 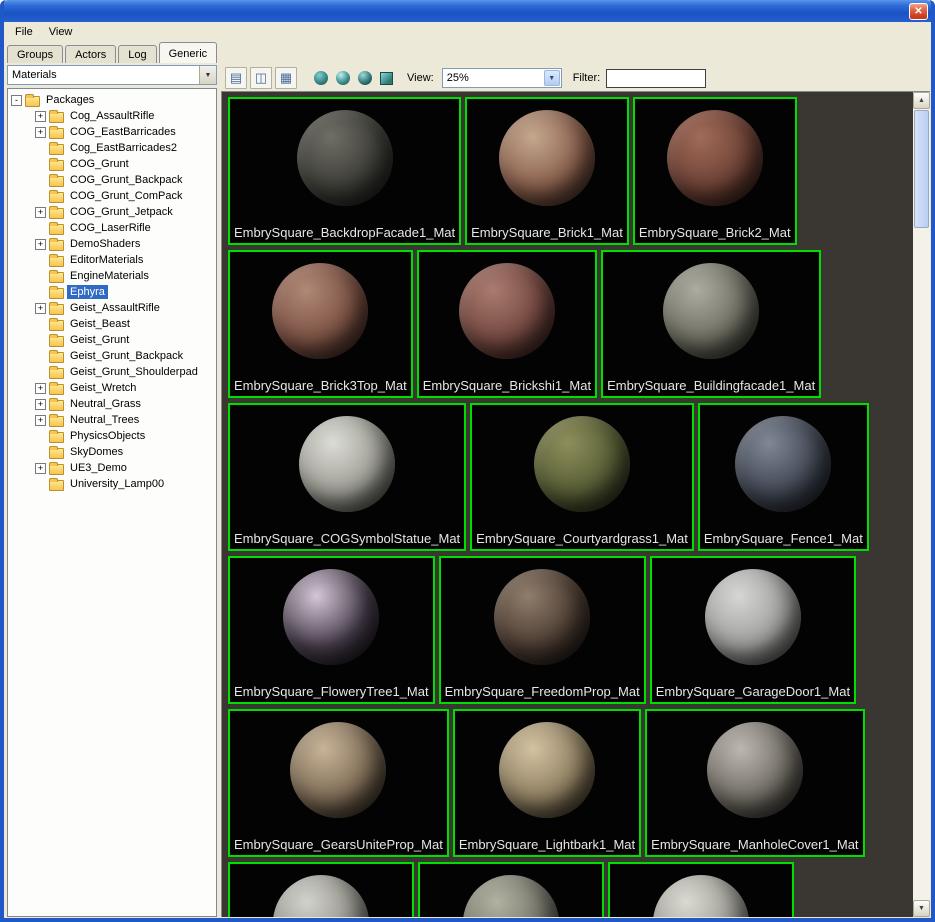 I want to click on tree-item: EngineMaterials, so click(x=113, y=276).